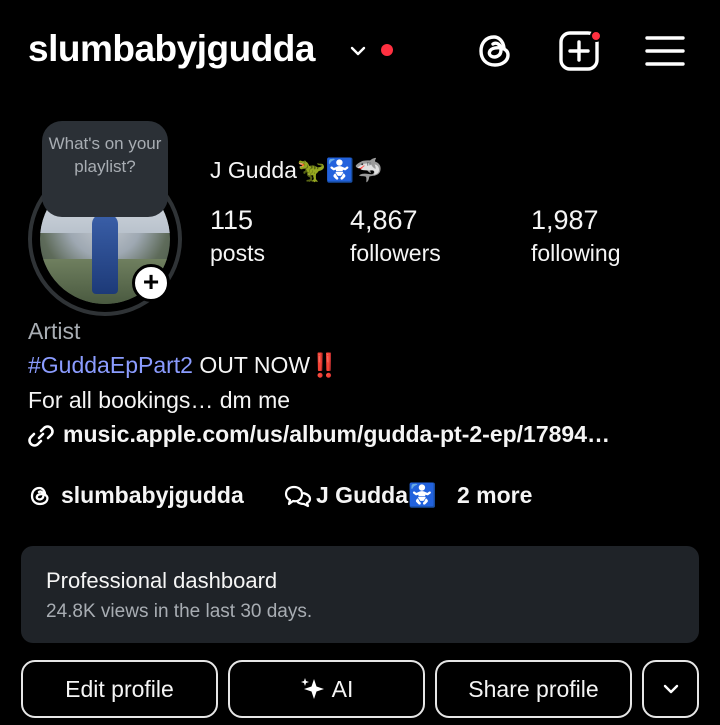 Image resolution: width=720 pixels, height=725 pixels. Describe the element at coordinates (298, 496) in the screenshot. I see `linked-account-icon` at that location.